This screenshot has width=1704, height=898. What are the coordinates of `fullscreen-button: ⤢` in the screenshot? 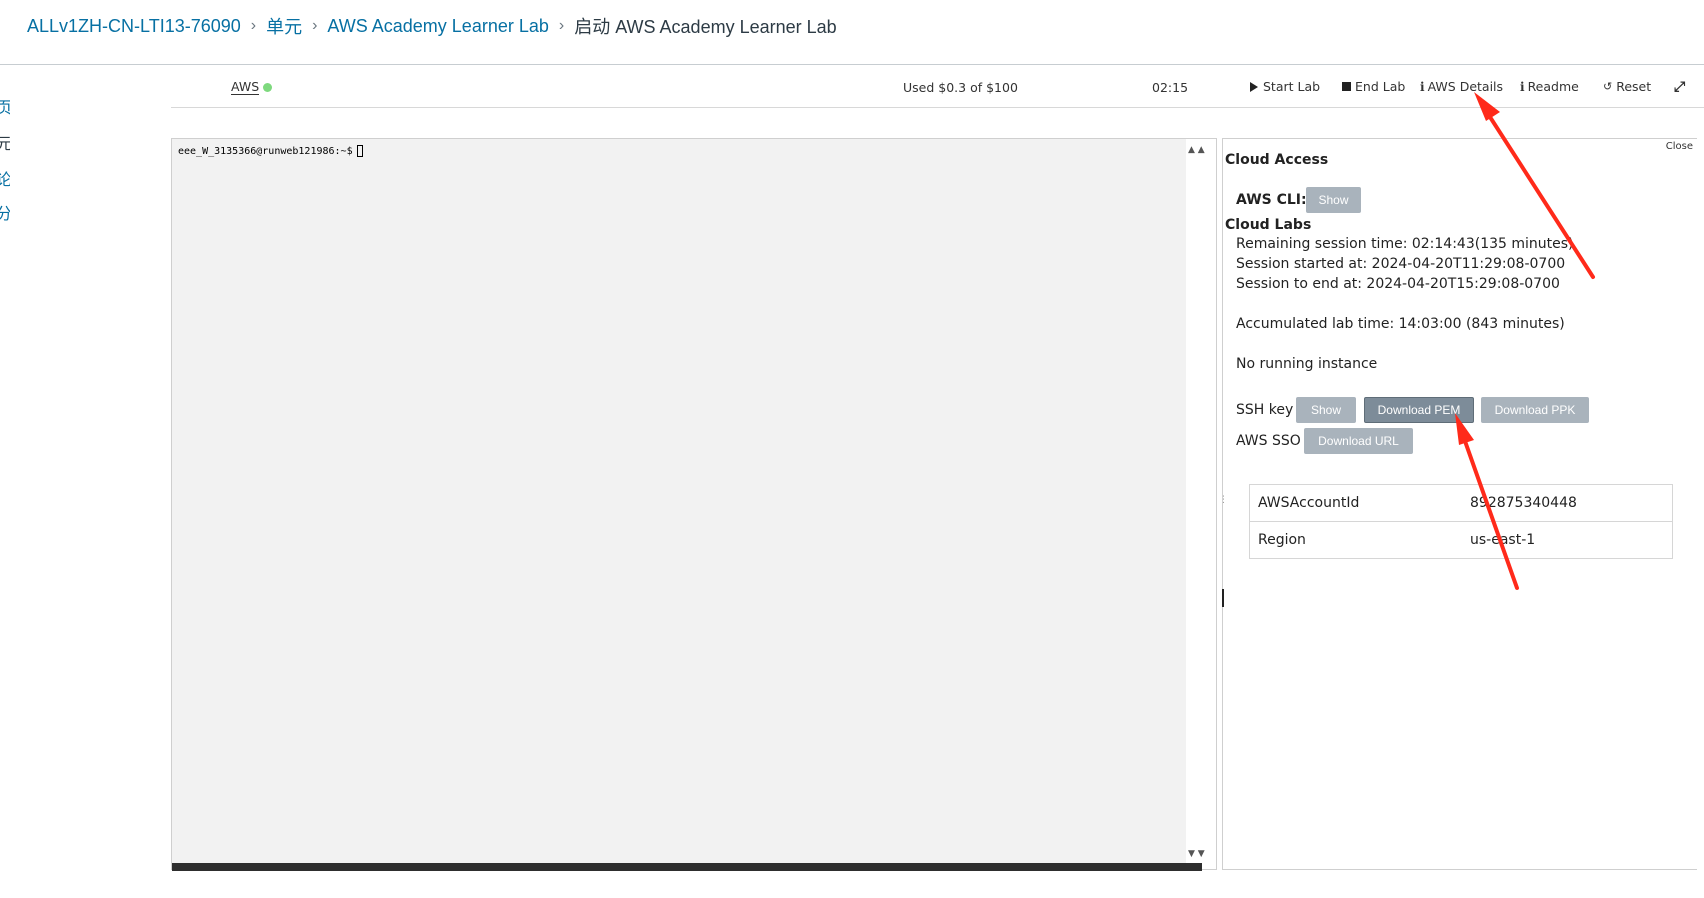 It's located at (1679, 87).